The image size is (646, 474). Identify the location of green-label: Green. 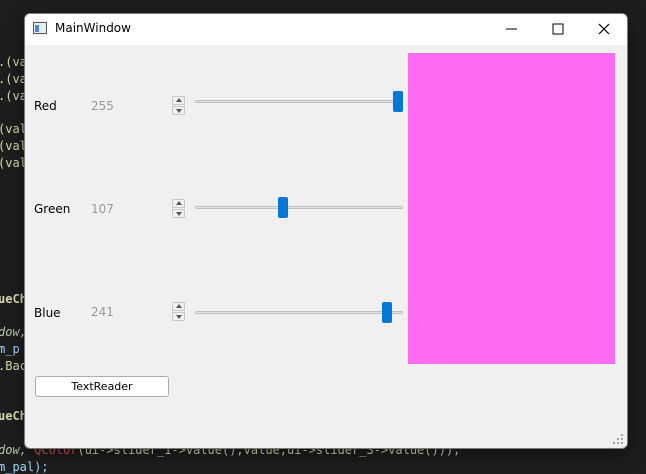
(52, 209).